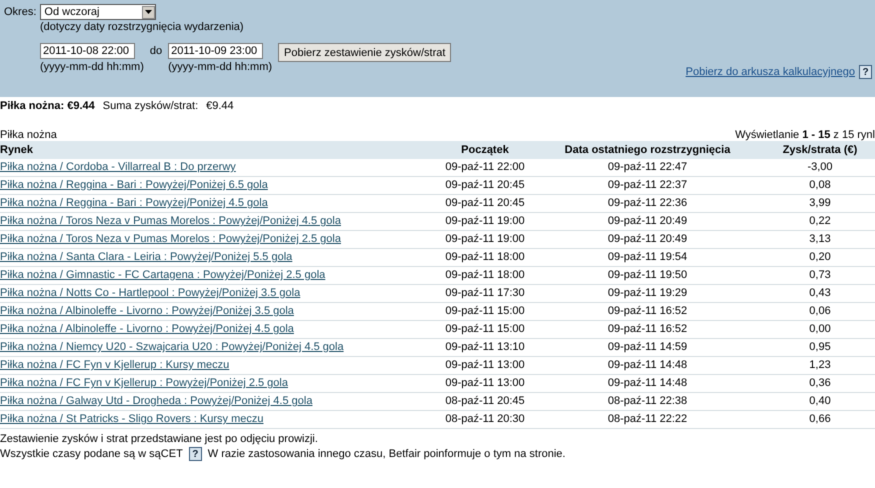 The image size is (875, 488). What do you see at coordinates (820, 383) in the screenshot?
I see `table-cell: 0,36` at bounding box center [820, 383].